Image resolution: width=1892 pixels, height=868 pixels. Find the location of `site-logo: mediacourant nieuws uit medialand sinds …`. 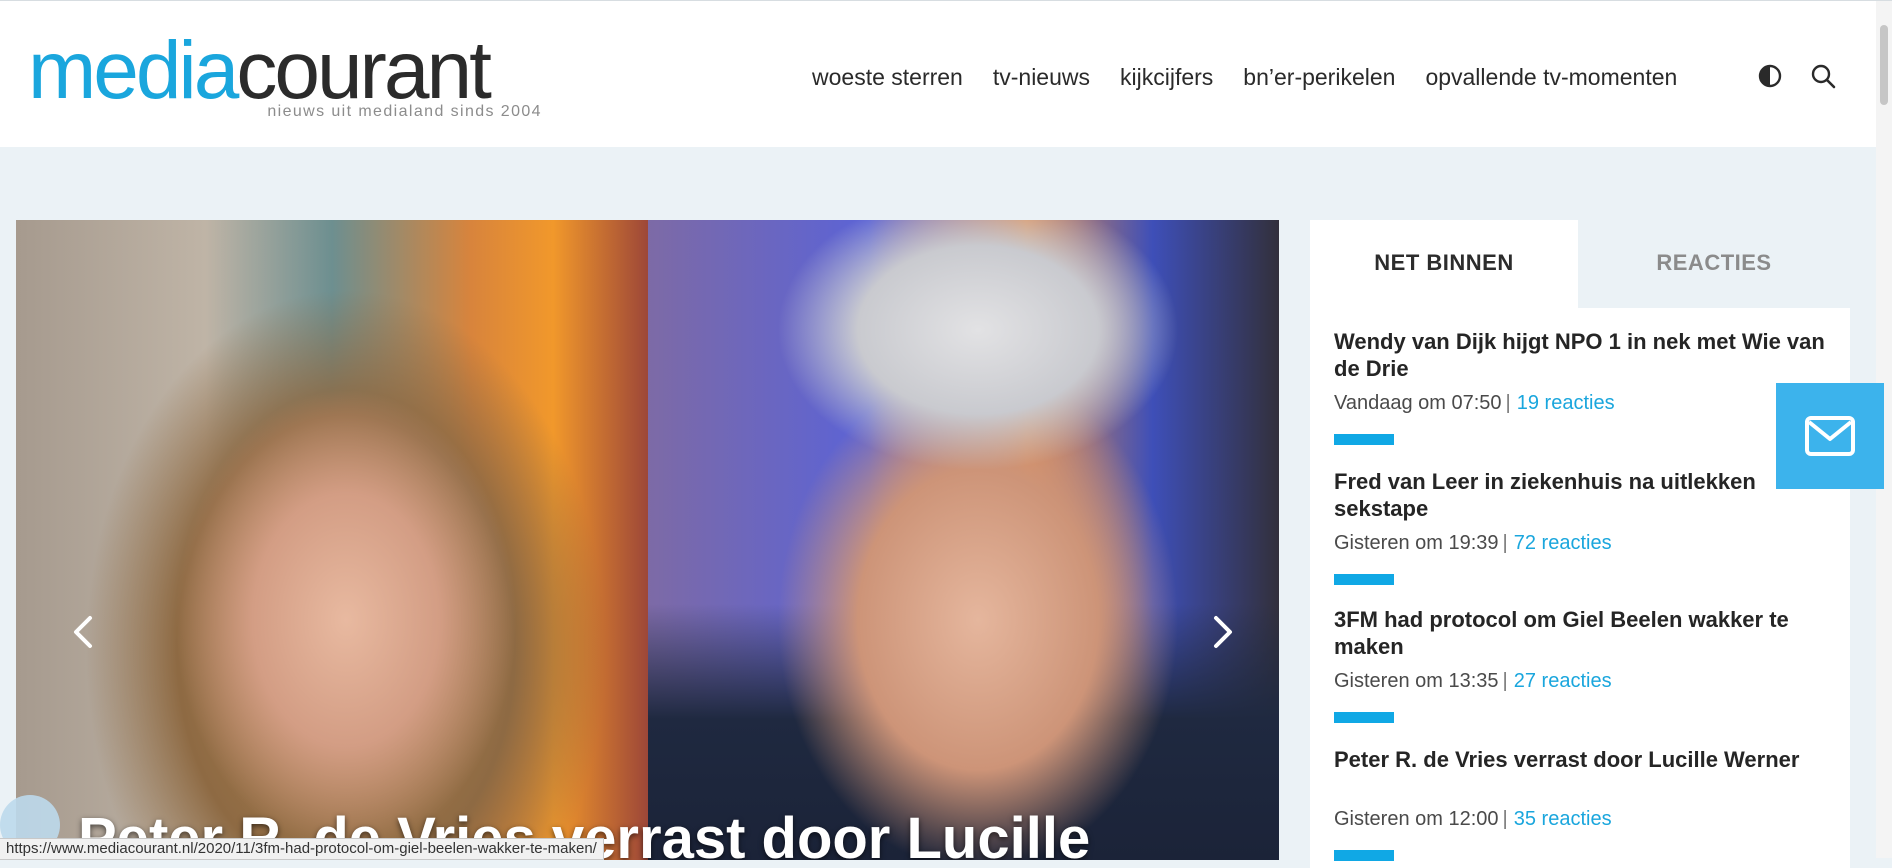

site-logo: mediacourant nieuws uit medialand sinds … is located at coordinates (284, 73).